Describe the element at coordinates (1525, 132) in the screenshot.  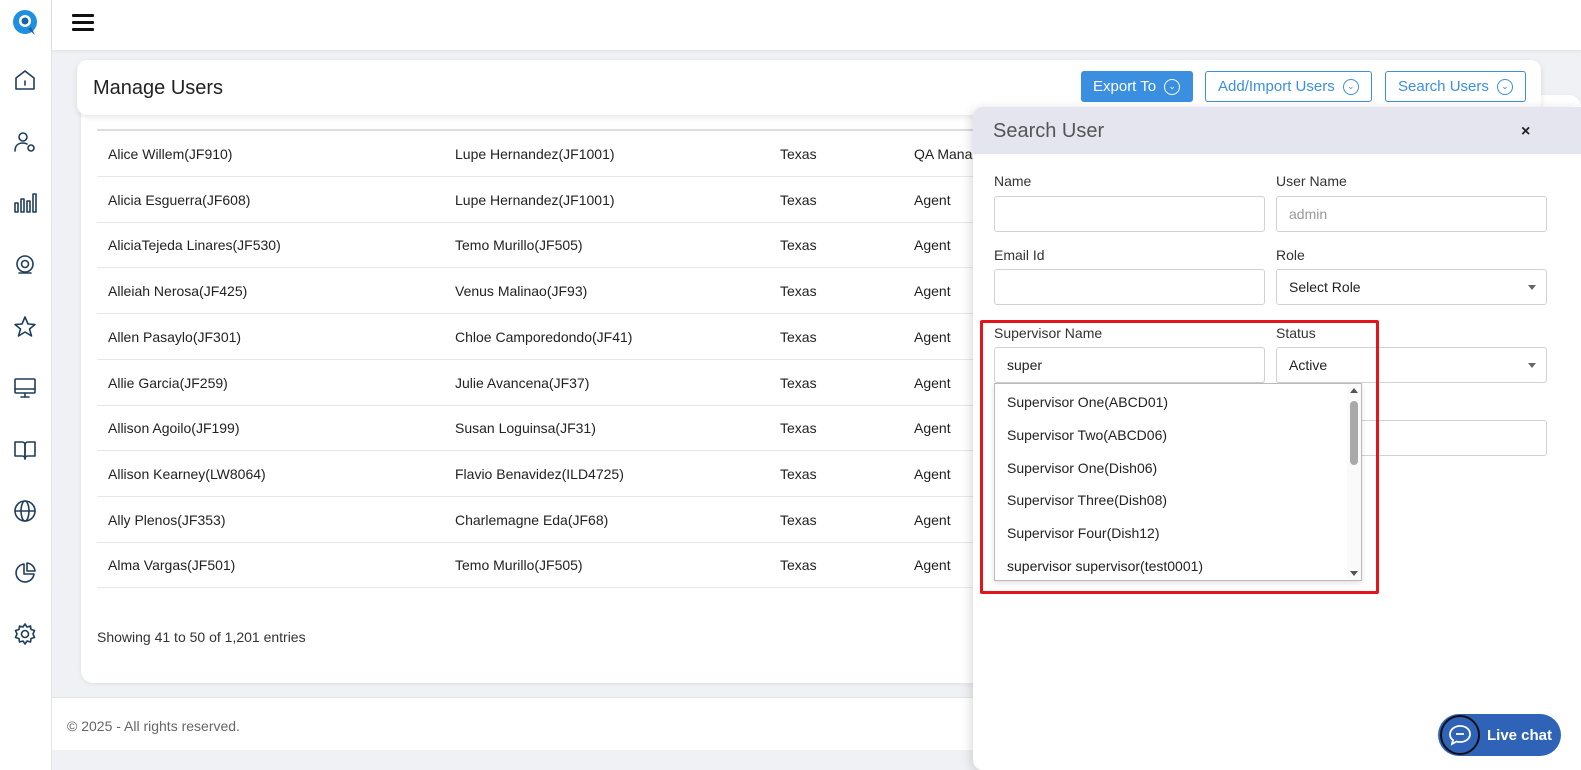
I see `close-icon: ×` at that location.